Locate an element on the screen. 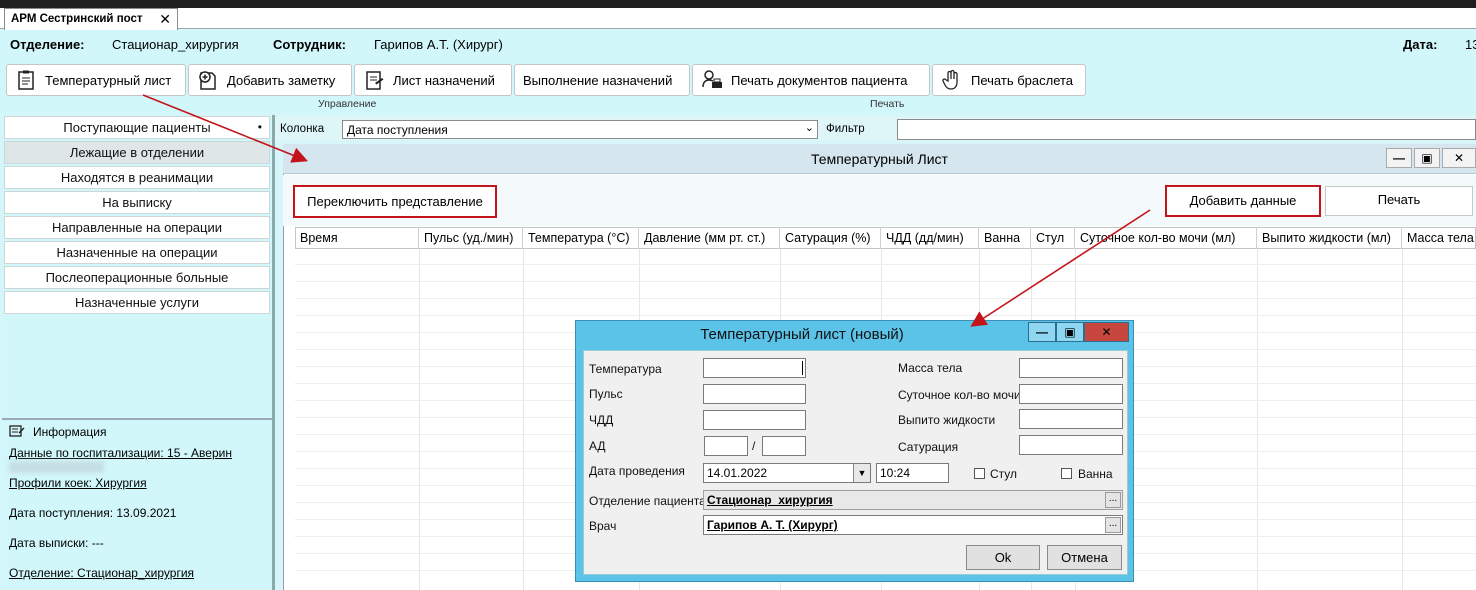  temperature-input is located at coordinates (754, 368).